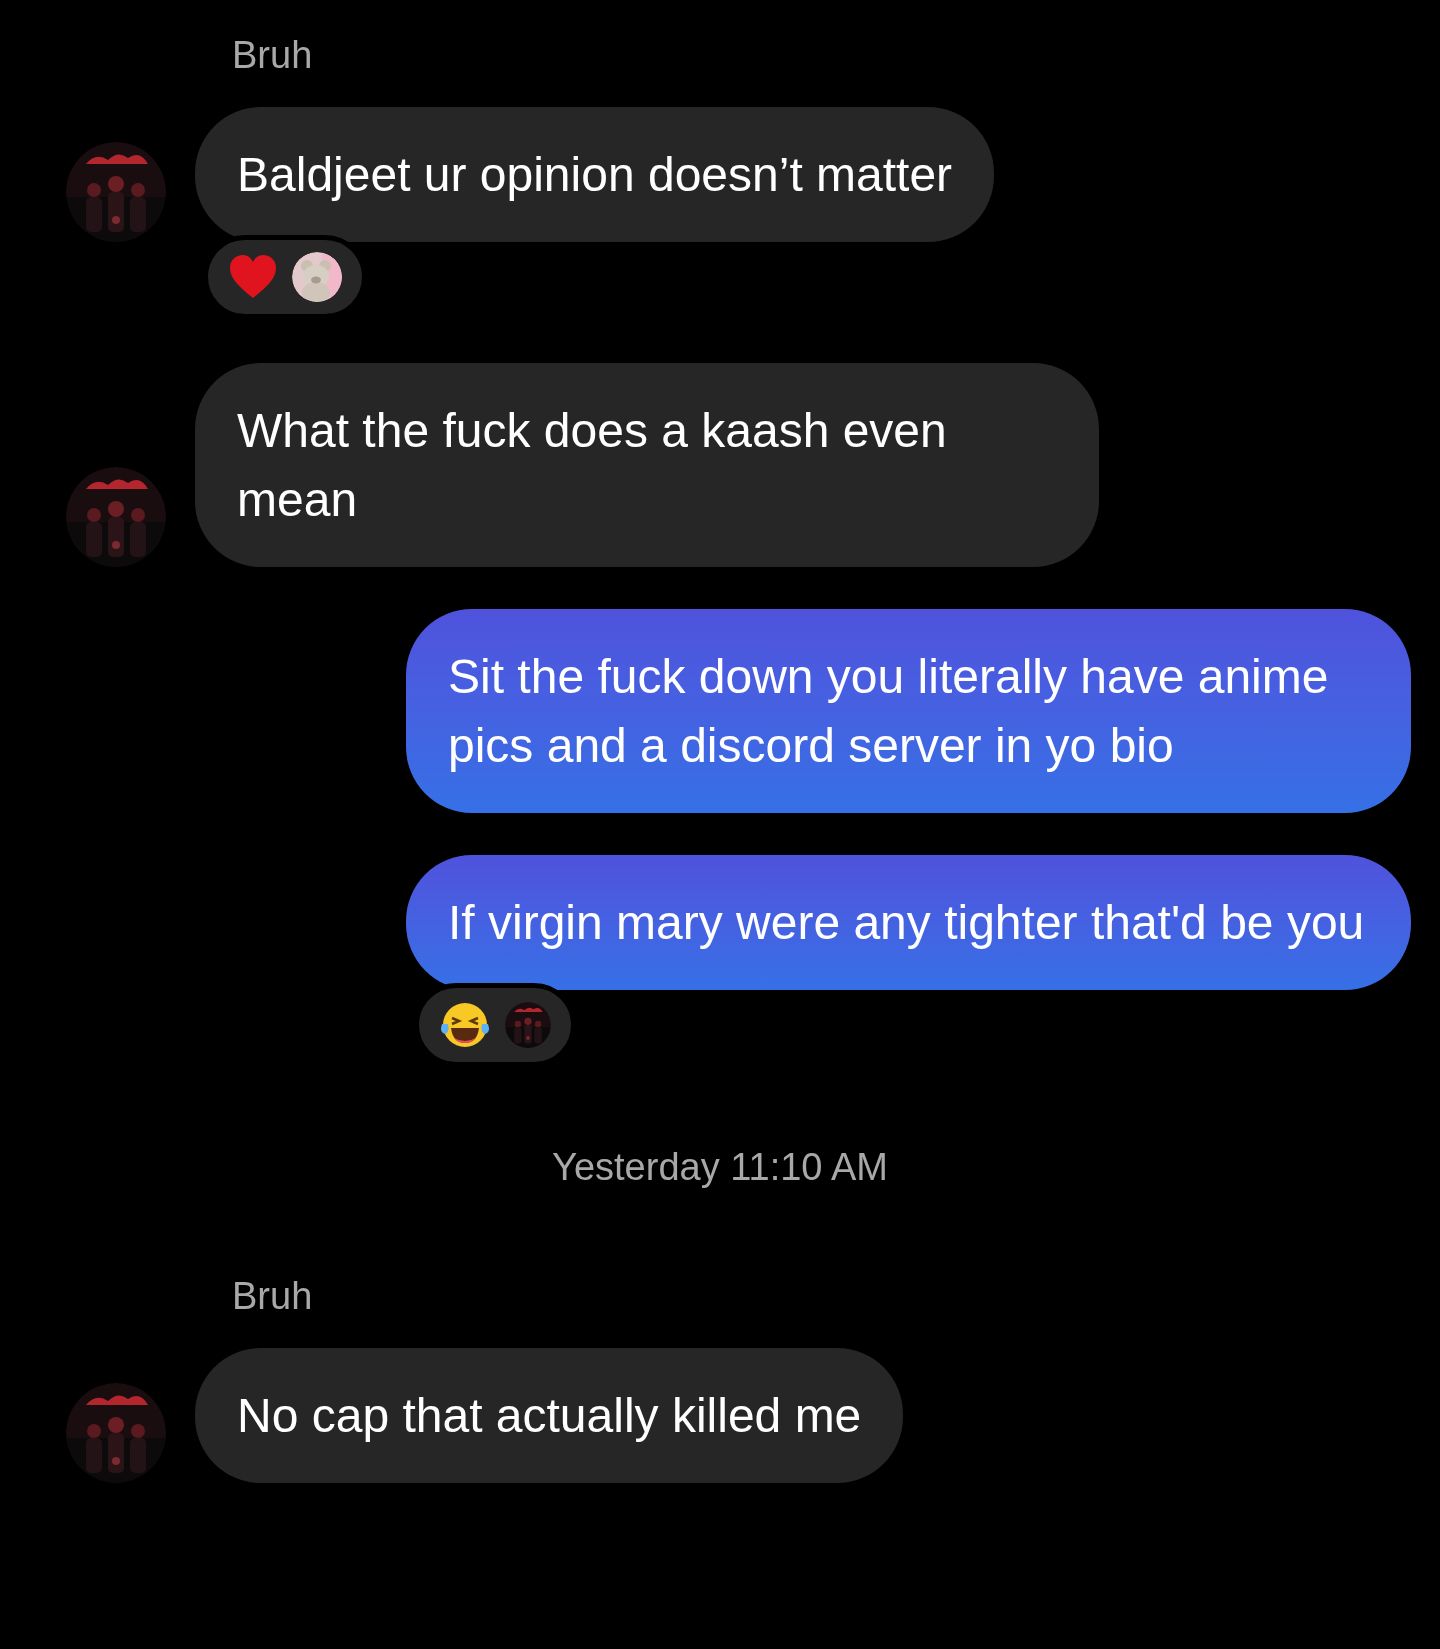 Image resolution: width=1440 pixels, height=1649 pixels. Describe the element at coordinates (720, 1167) in the screenshot. I see `timestamp: Yesterday 11:10 AM` at that location.